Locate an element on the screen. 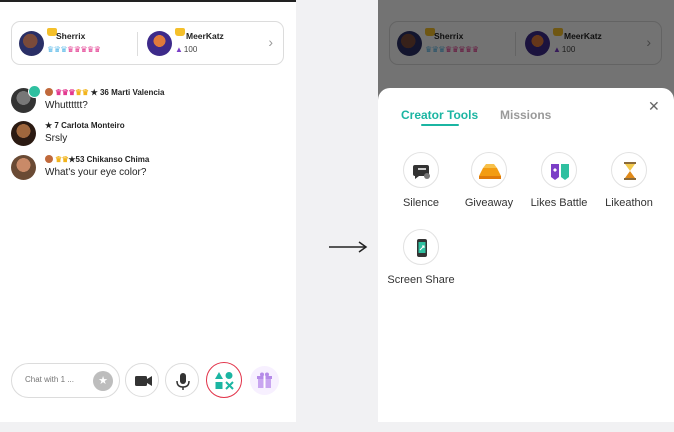 This screenshot has height=432, width=674. active-tab-indicator is located at coordinates (440, 125).